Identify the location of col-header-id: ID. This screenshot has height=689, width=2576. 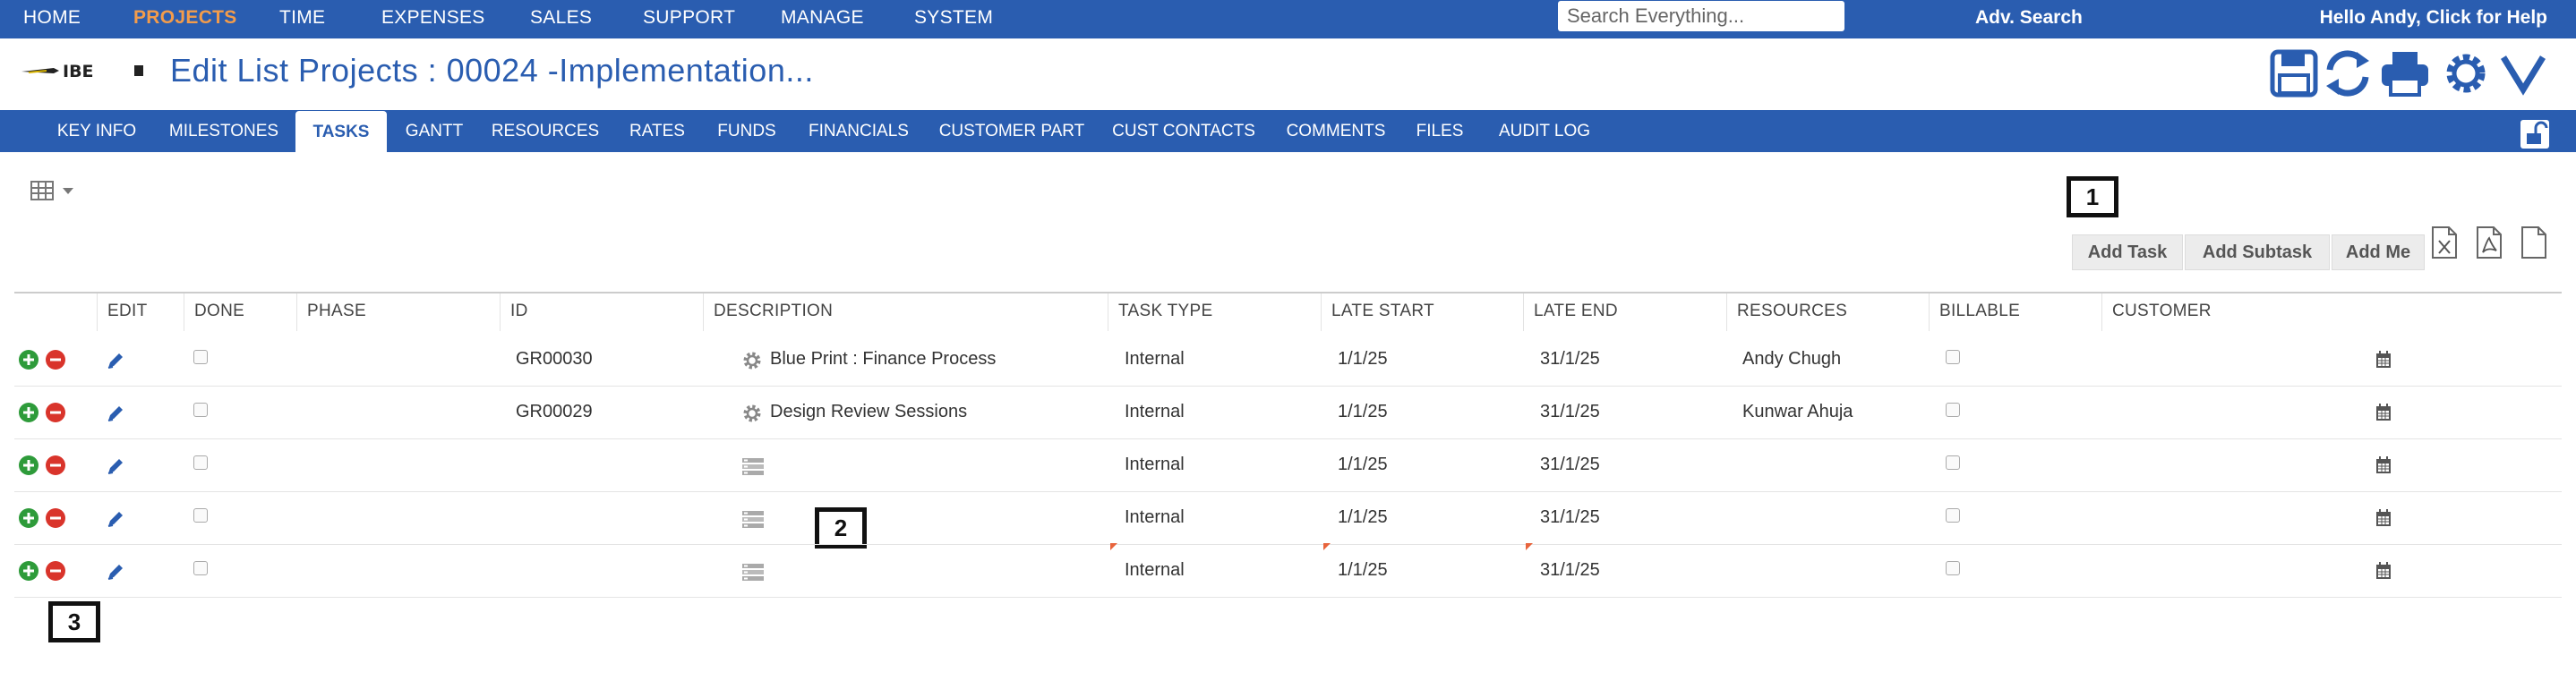
(519, 312).